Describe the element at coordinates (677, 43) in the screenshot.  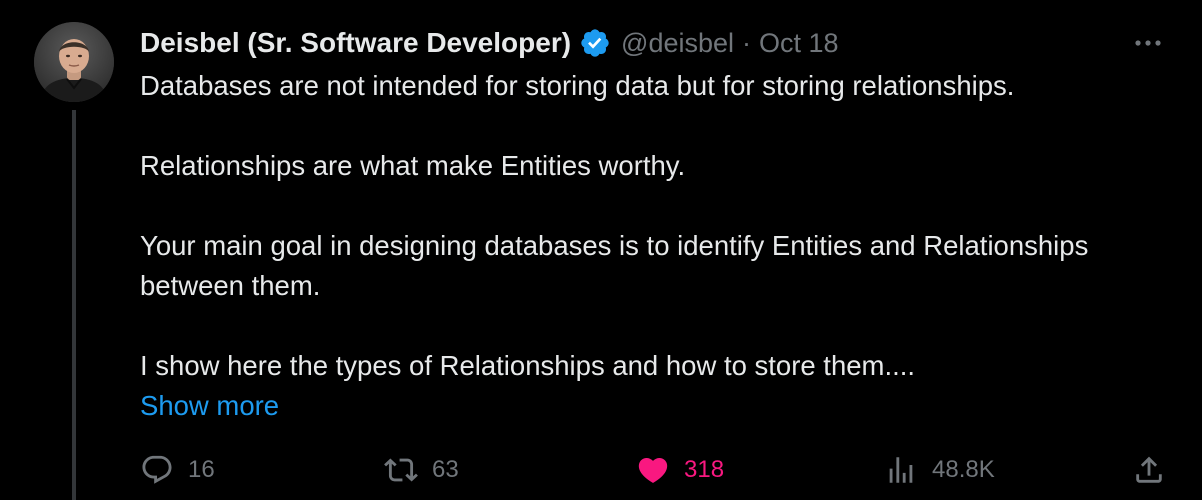
I see `author-handle: @deisbel` at that location.